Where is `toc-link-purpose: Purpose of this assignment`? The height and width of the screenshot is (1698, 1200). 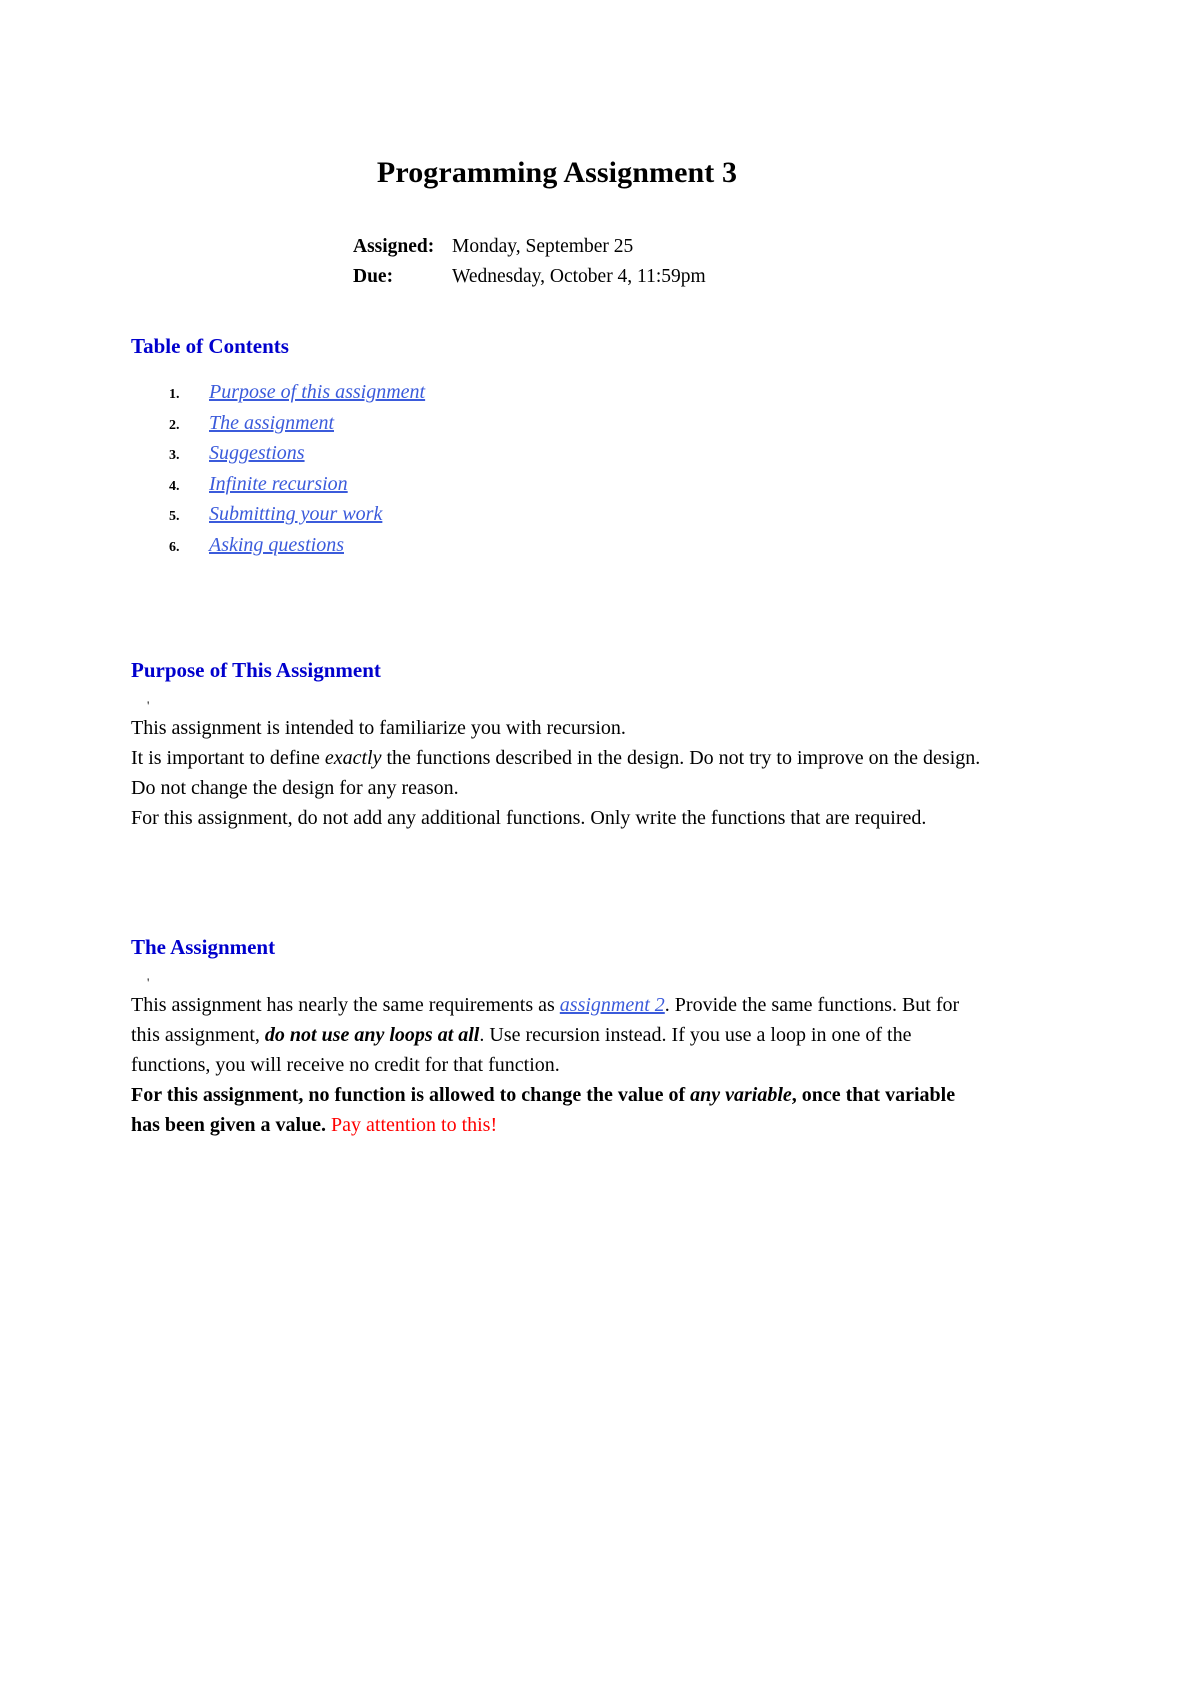 toc-link-purpose: Purpose of this assignment is located at coordinates (317, 392).